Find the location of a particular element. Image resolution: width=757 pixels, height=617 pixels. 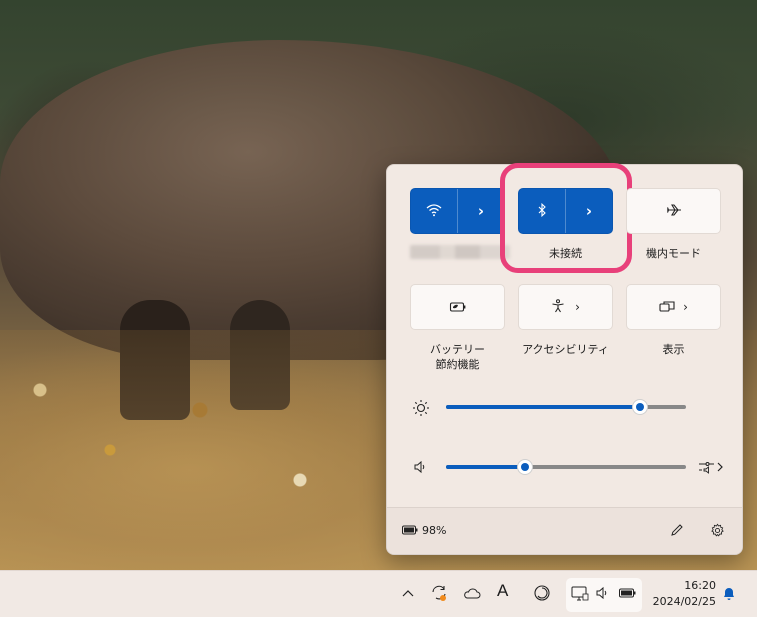

brightness-slider is located at coordinates (566, 407).